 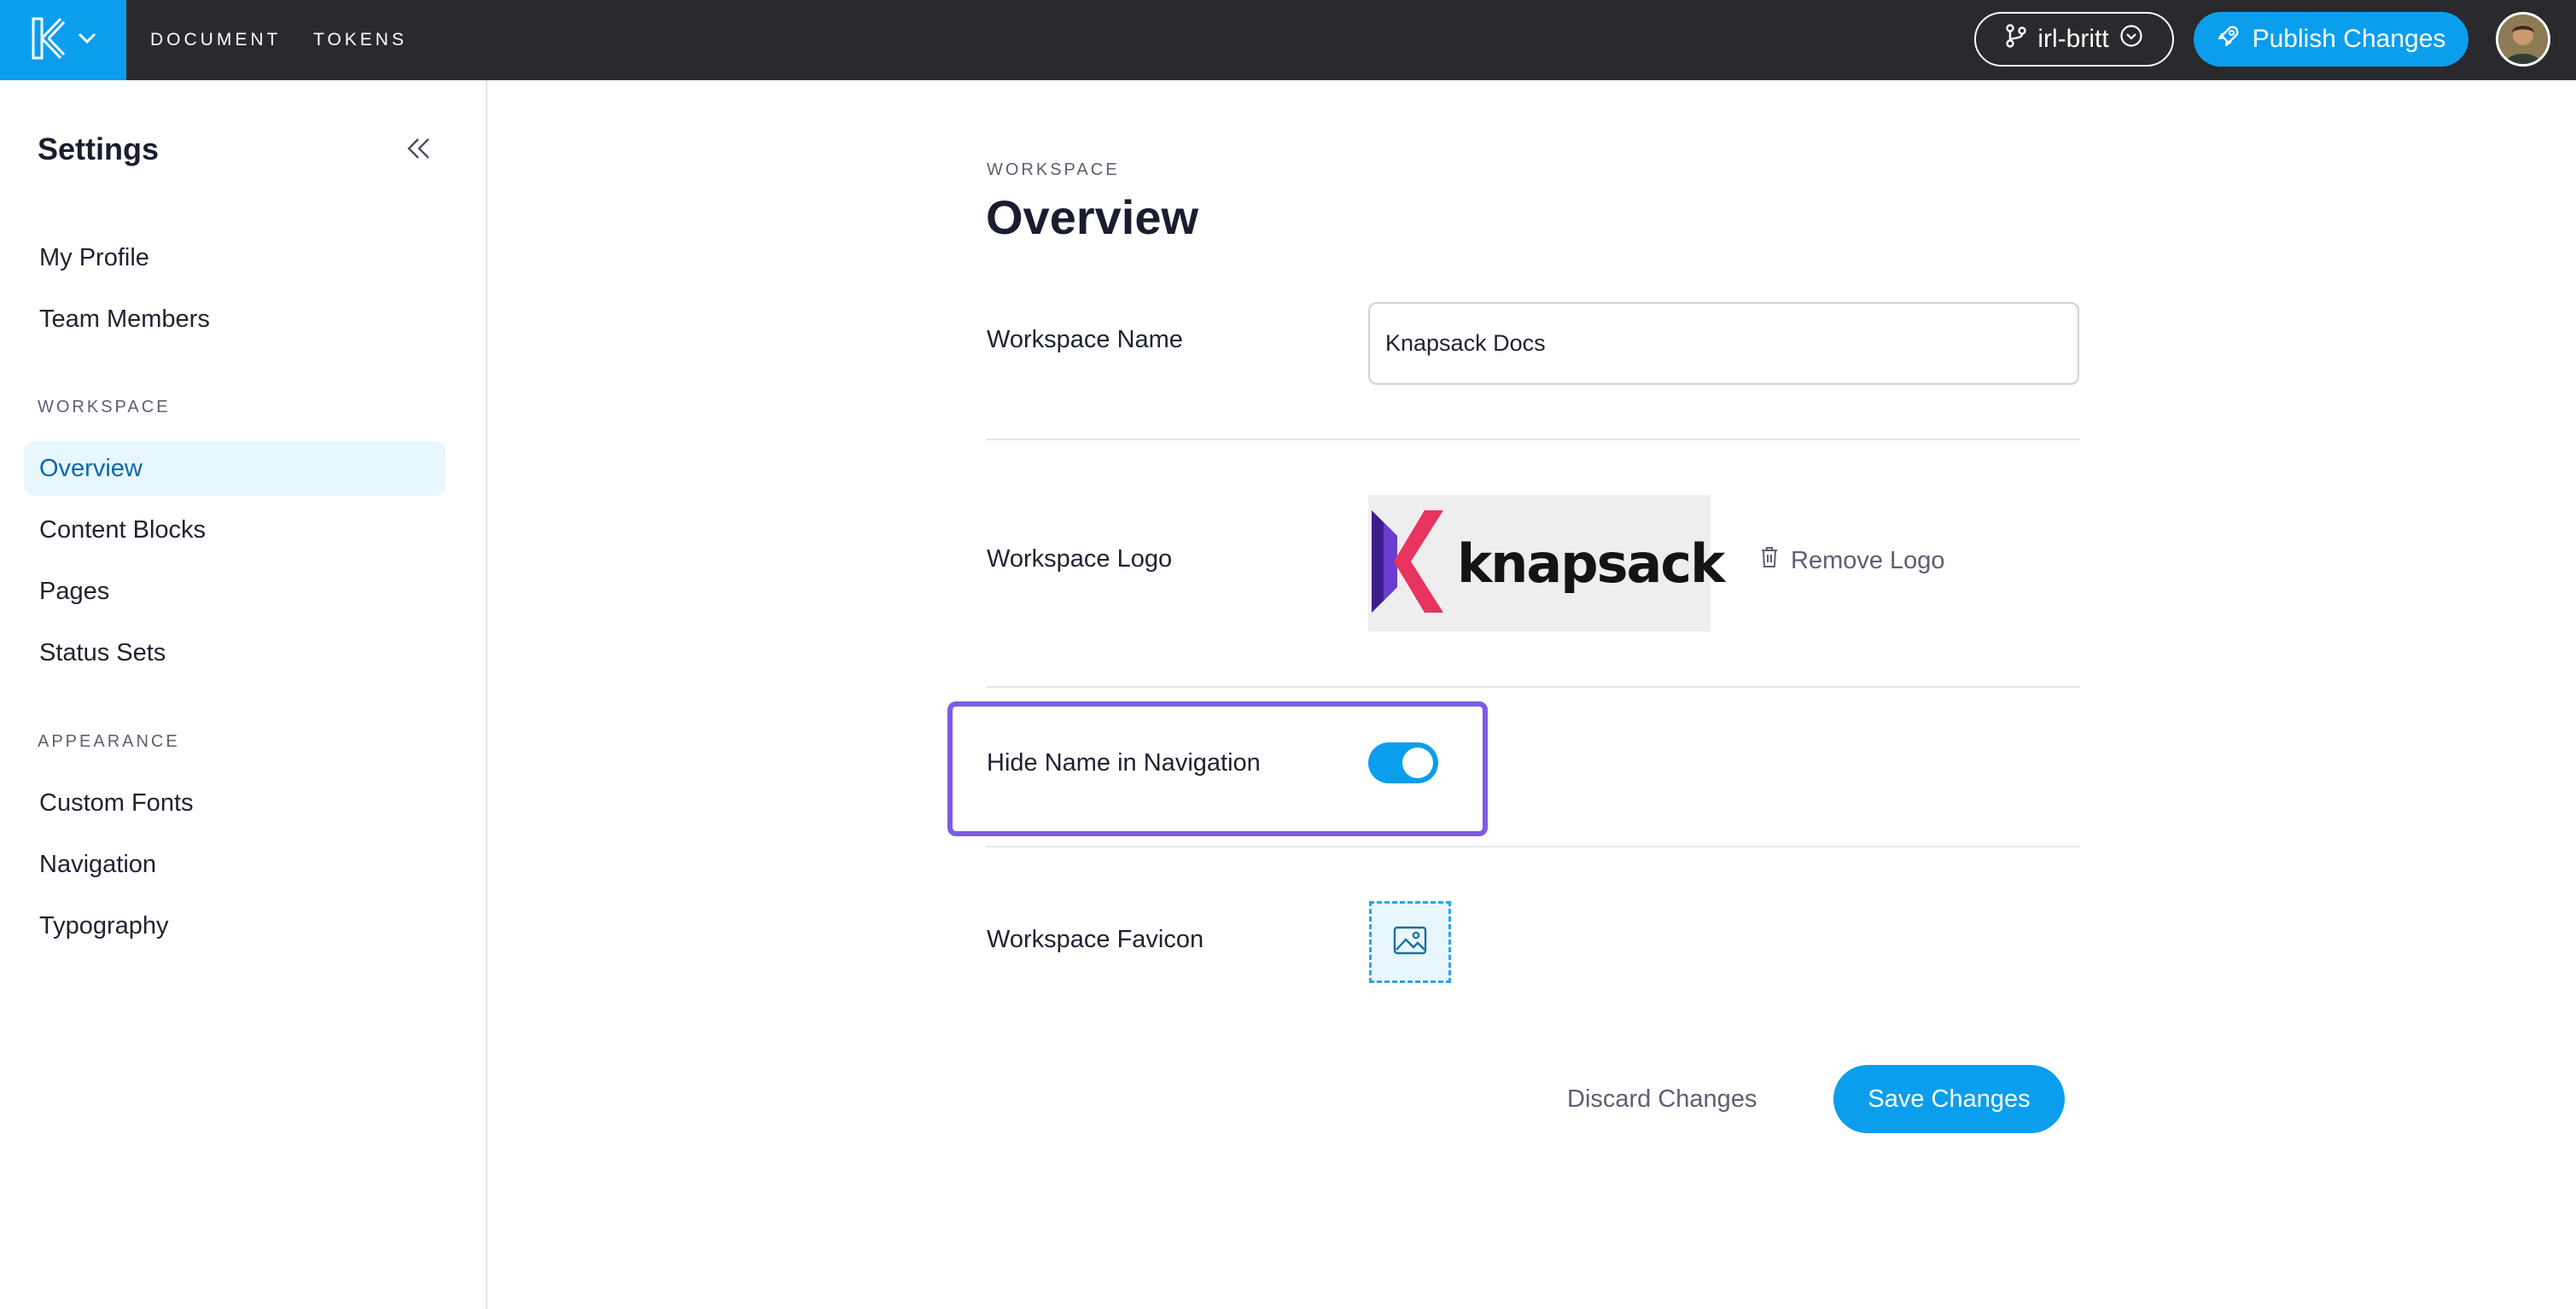 I want to click on sidebar-item-team-members: Team Members, so click(x=235, y=319).